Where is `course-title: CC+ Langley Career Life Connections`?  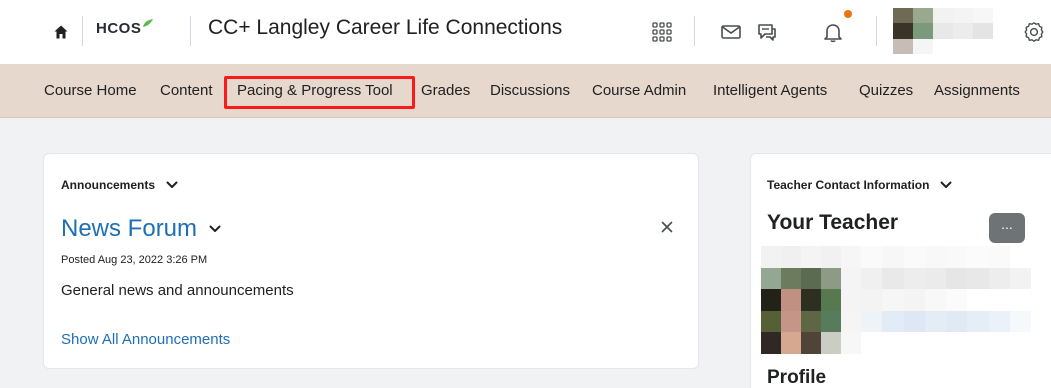
course-title: CC+ Langley Career Life Connections is located at coordinates (385, 28).